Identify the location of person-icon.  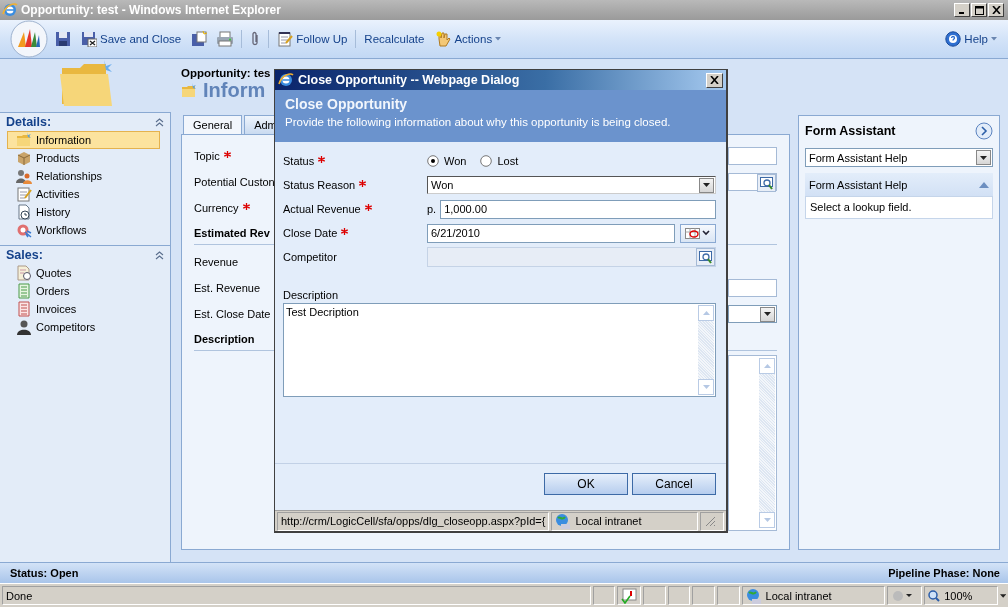
(24, 327).